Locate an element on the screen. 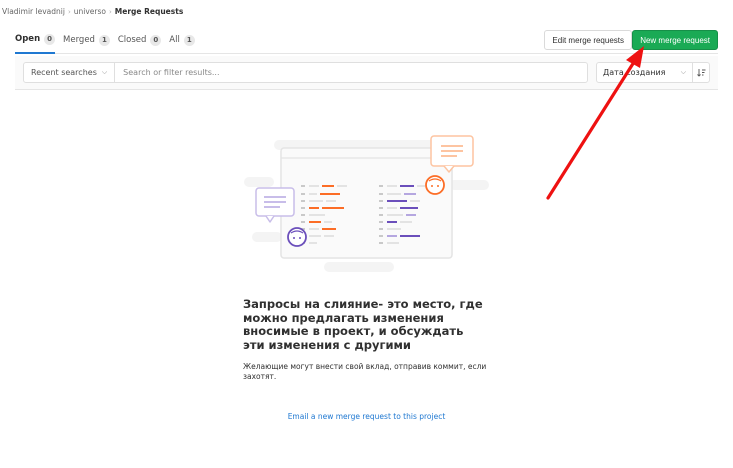 The width and height of the screenshot is (733, 468). orange-chat-bubble-icon is located at coordinates (452, 154).